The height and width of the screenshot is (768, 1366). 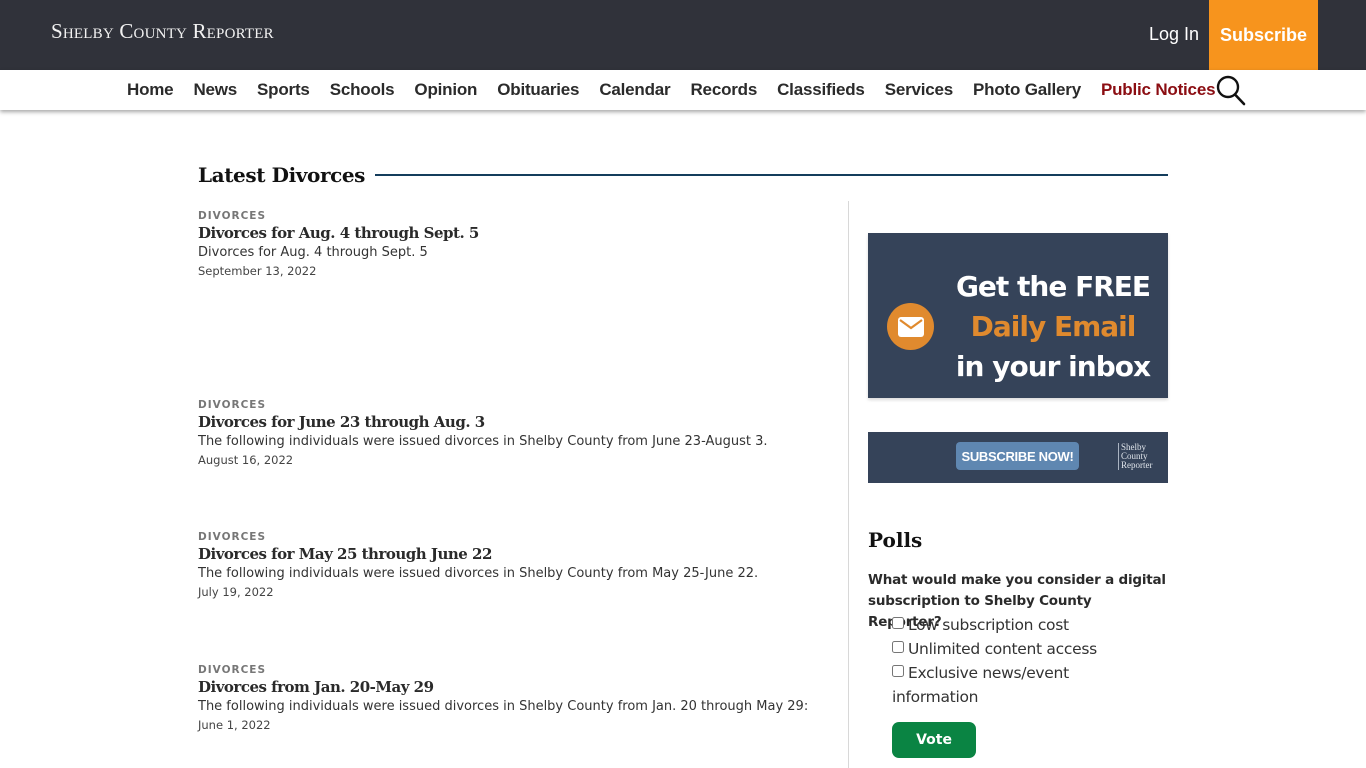 I want to click on nav-item-sports: Sports, so click(x=283, y=90).